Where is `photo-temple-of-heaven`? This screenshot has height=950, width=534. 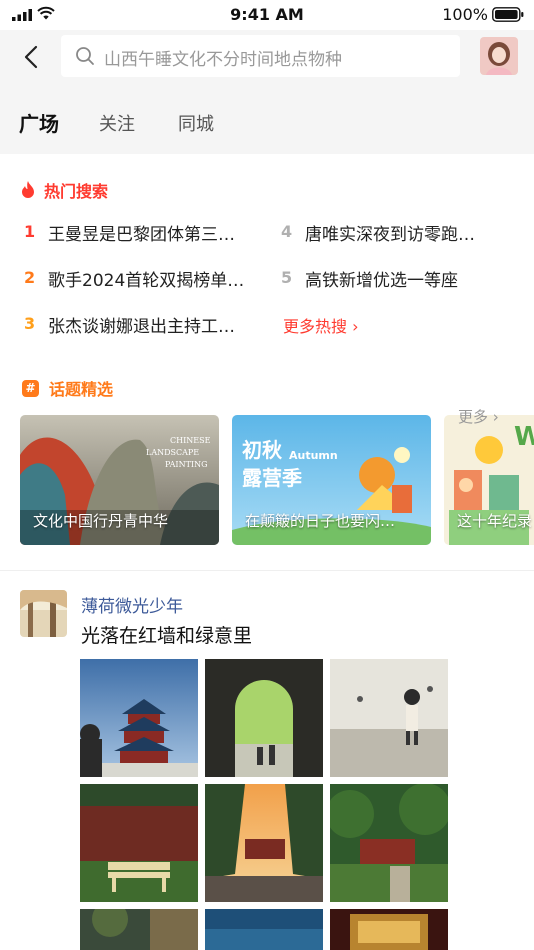
photo-temple-of-heaven is located at coordinates (139, 718).